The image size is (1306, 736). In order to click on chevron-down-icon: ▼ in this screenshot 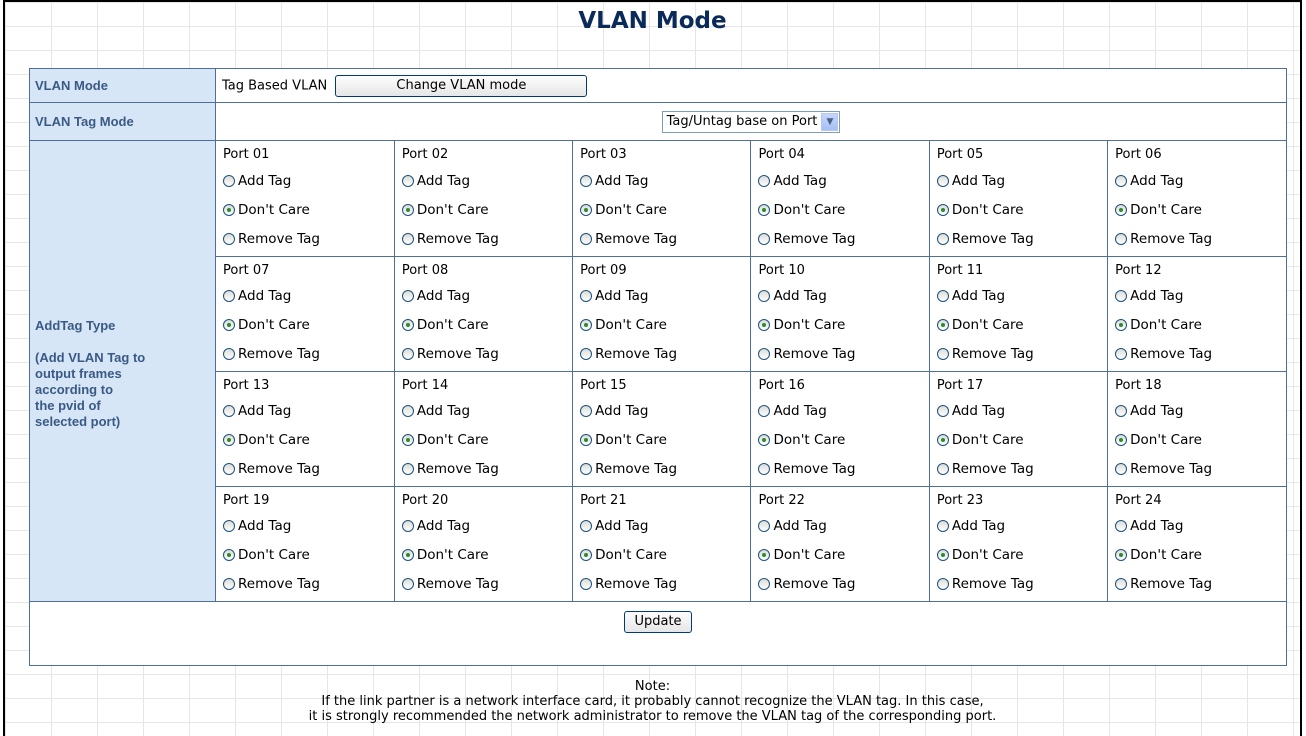, I will do `click(830, 121)`.